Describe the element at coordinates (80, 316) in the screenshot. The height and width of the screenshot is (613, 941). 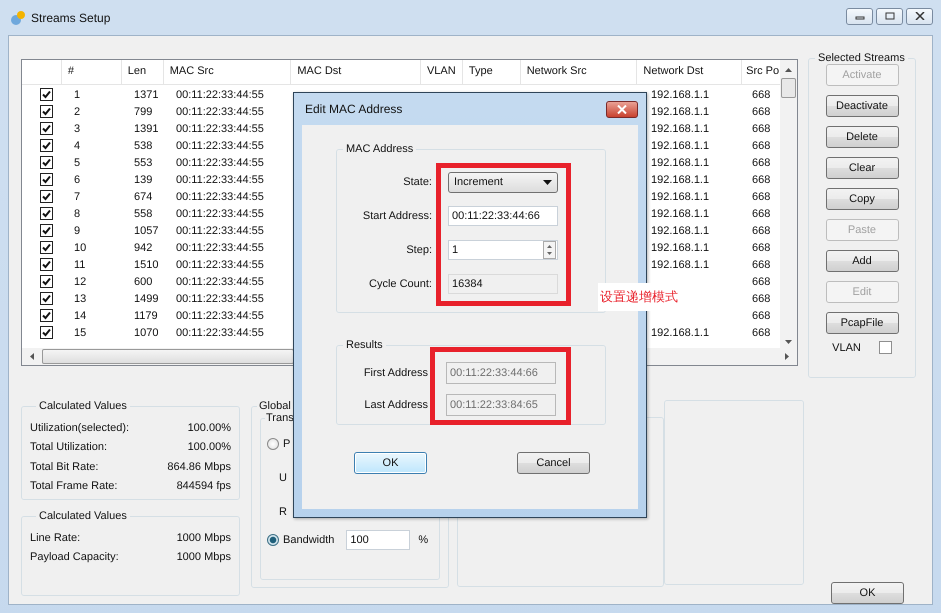
I see `table-cell: 14` at that location.